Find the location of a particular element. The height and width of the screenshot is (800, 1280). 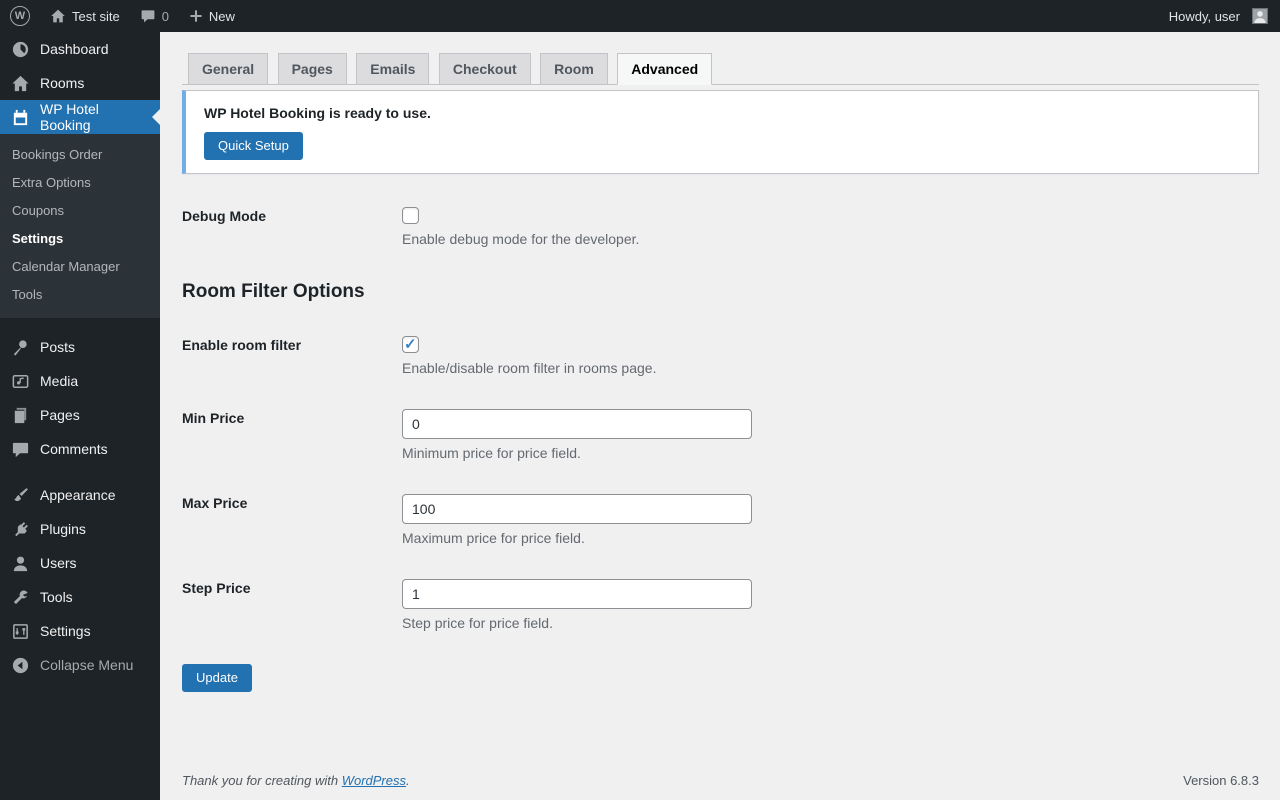

tab-advanced: Advanced is located at coordinates (665, 69).